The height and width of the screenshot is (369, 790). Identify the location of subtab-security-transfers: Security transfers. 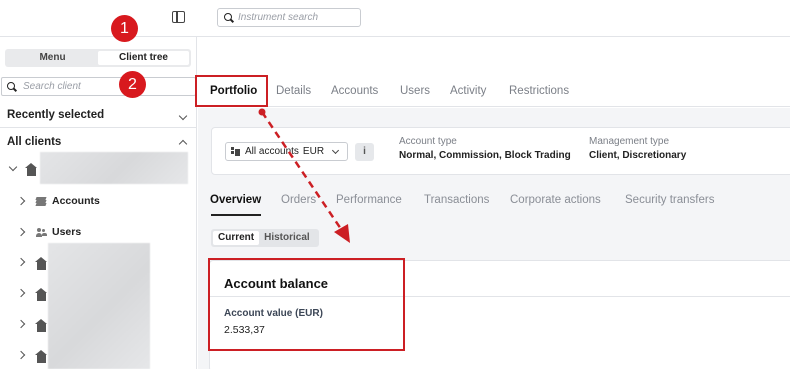
(669, 200).